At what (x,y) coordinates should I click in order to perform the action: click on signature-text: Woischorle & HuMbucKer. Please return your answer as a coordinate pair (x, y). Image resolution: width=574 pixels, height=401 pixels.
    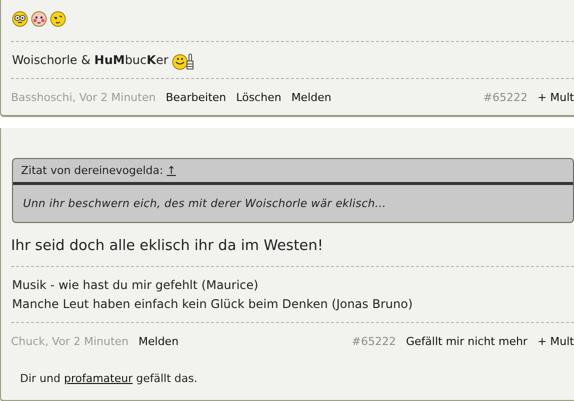
    Looking at the image, I should click on (90, 60).